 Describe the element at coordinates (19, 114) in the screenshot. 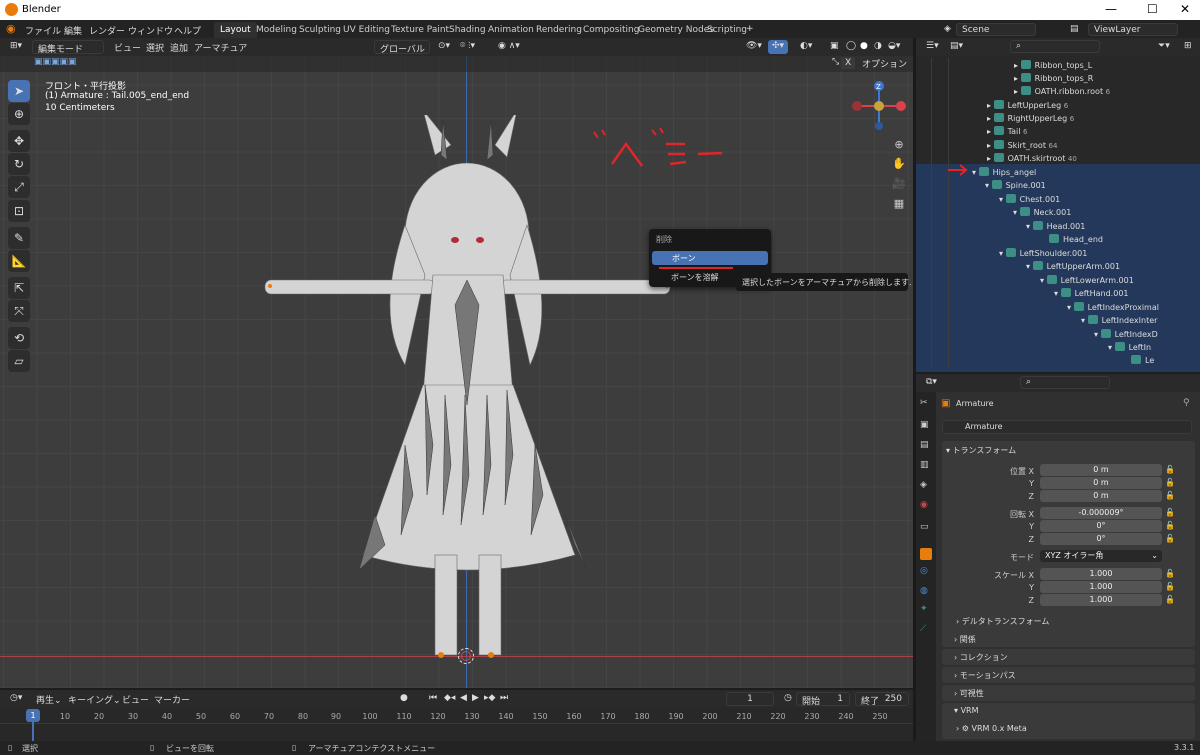

I see `cursor-tool-icon: ⊕` at that location.